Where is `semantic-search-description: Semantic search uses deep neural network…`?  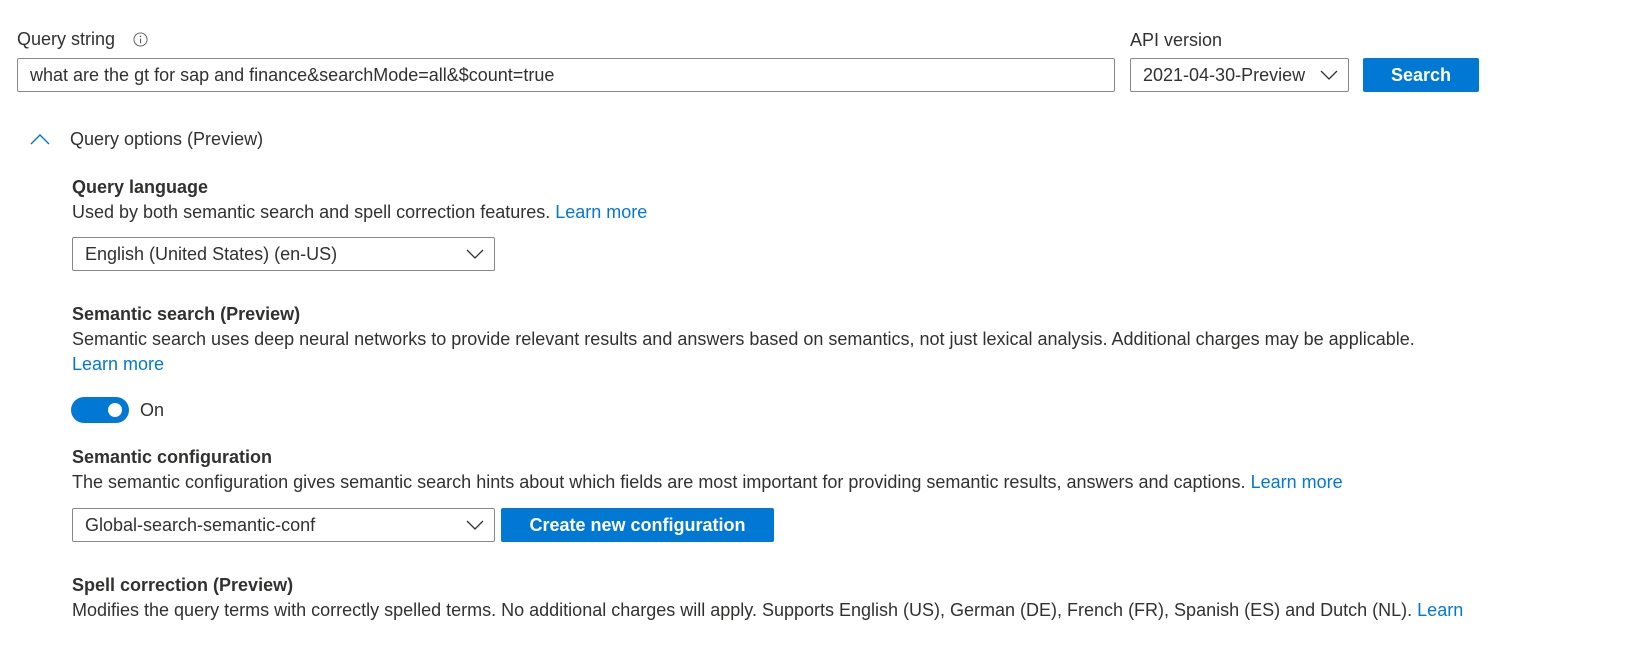
semantic-search-description: Semantic search uses deep neural network… is located at coordinates (743, 339).